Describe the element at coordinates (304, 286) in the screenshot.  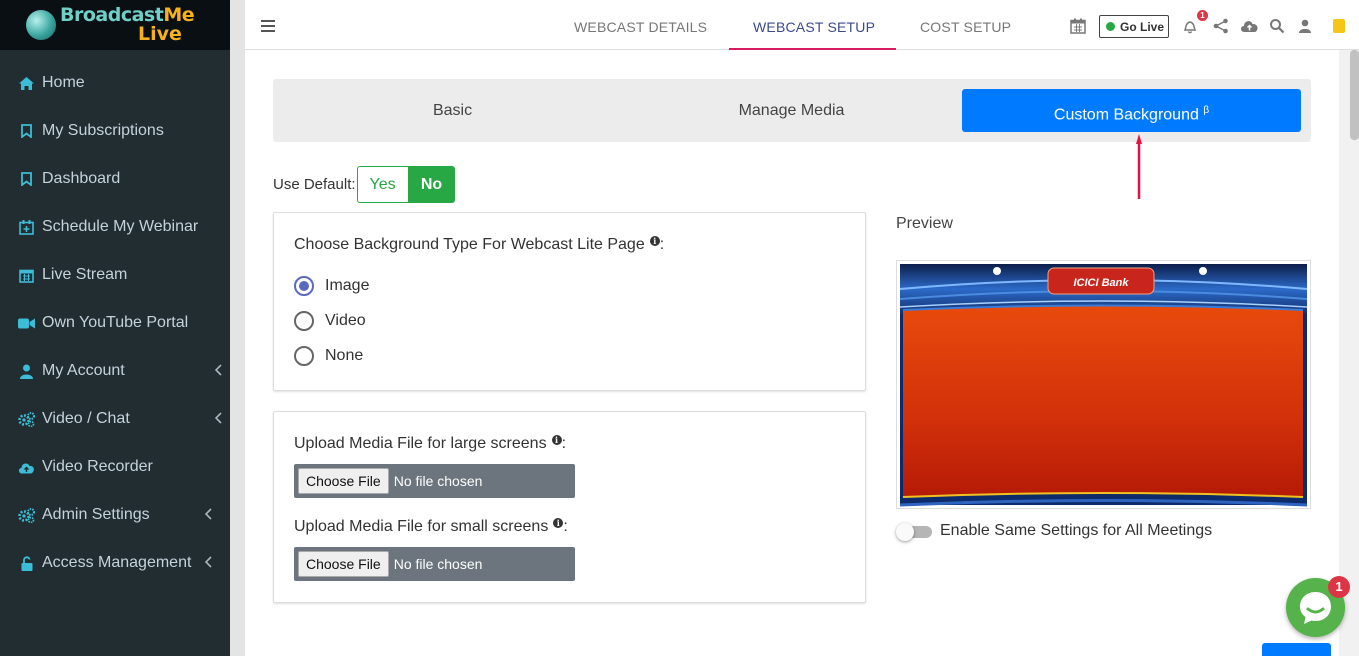
I see `radio-button-checked` at that location.